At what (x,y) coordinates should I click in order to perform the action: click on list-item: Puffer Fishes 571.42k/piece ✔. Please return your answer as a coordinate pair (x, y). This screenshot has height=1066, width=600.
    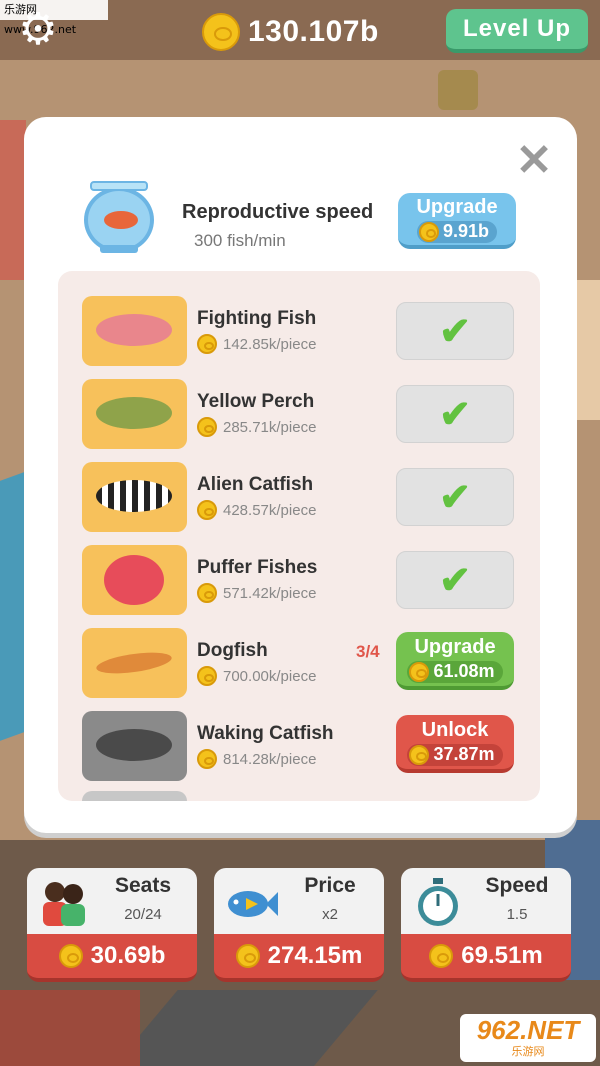
    Looking at the image, I should click on (302, 580).